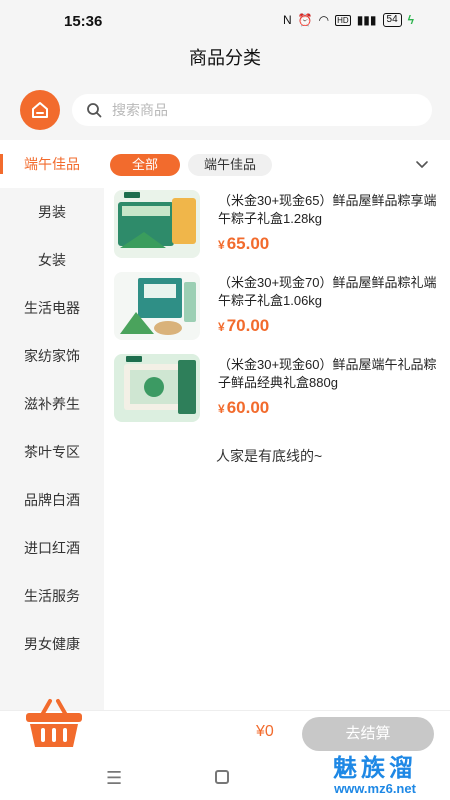 The height and width of the screenshot is (800, 450). I want to click on sidebar-item-home-textiles: 家纺家饰, so click(52, 356).